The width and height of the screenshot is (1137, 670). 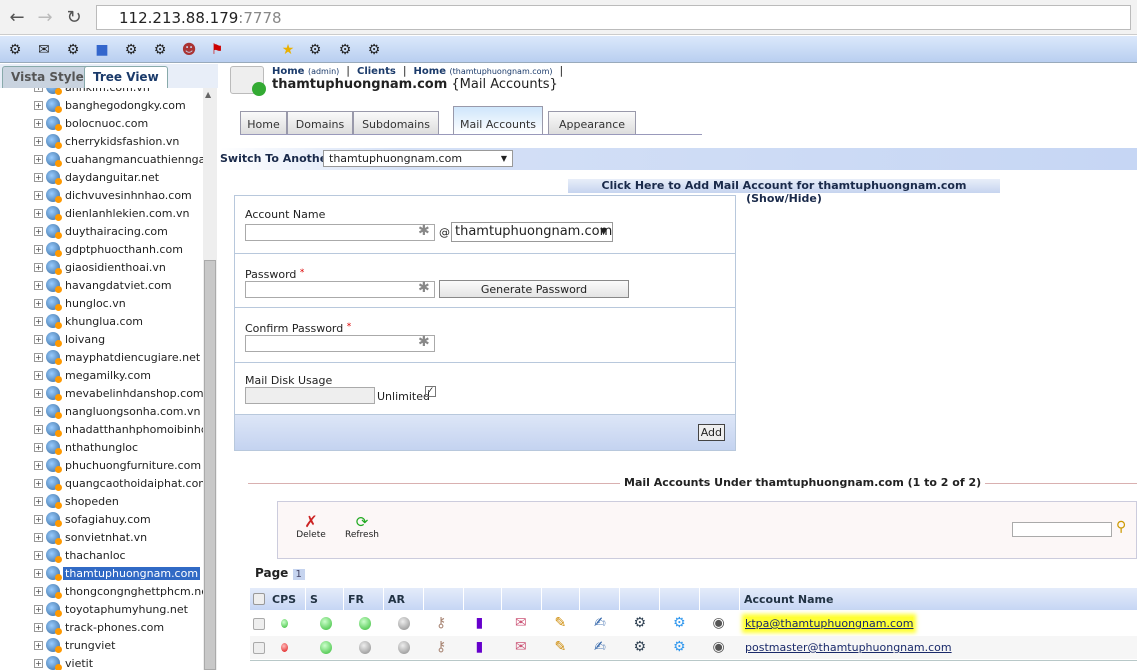 What do you see at coordinates (1121, 527) in the screenshot?
I see `search-icon: ⚲` at bounding box center [1121, 527].